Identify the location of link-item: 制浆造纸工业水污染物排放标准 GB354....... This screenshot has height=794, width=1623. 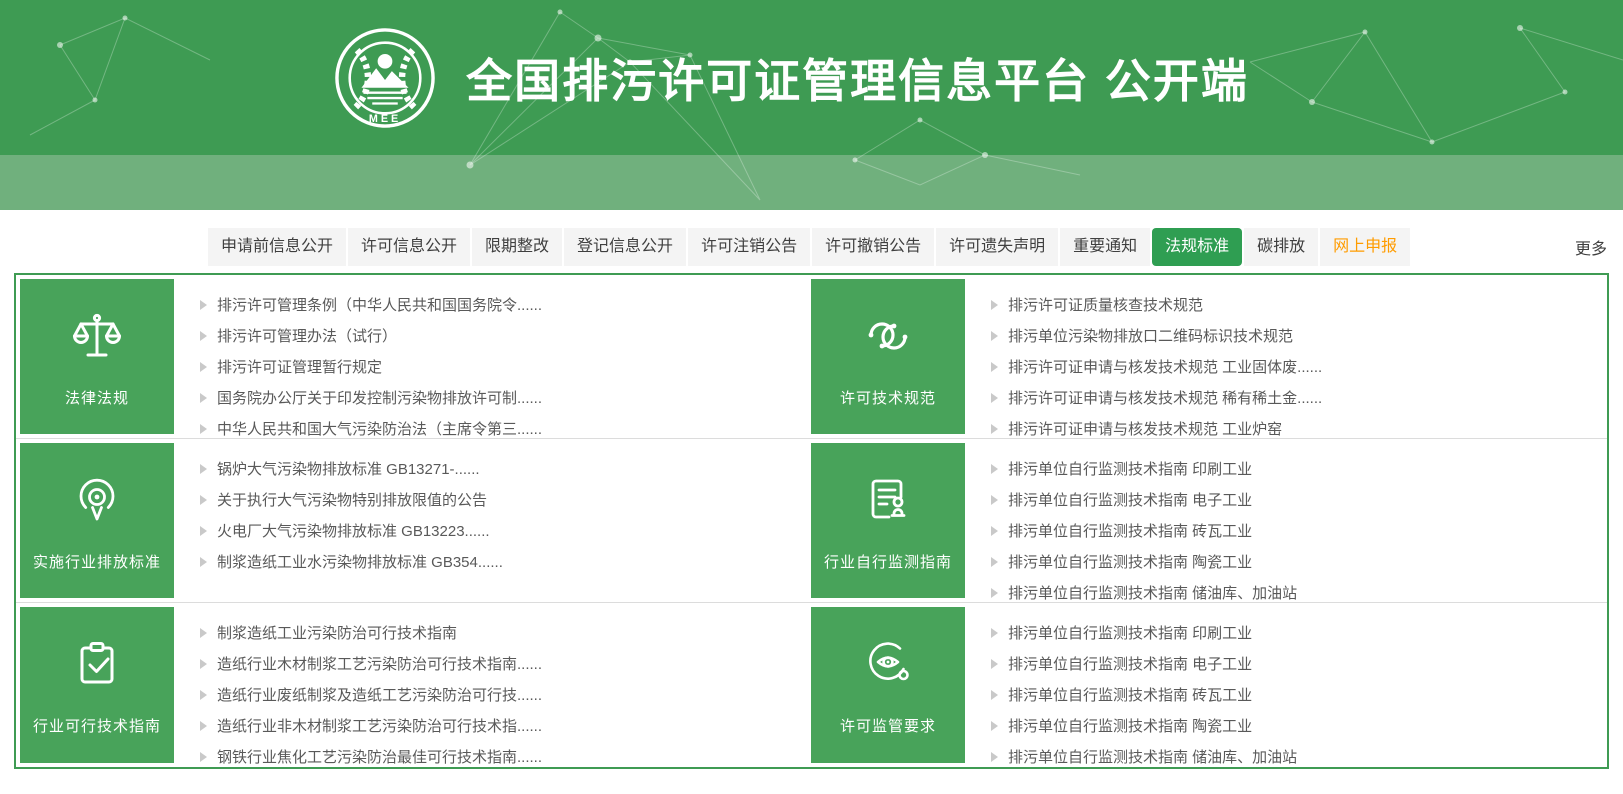
(505, 561).